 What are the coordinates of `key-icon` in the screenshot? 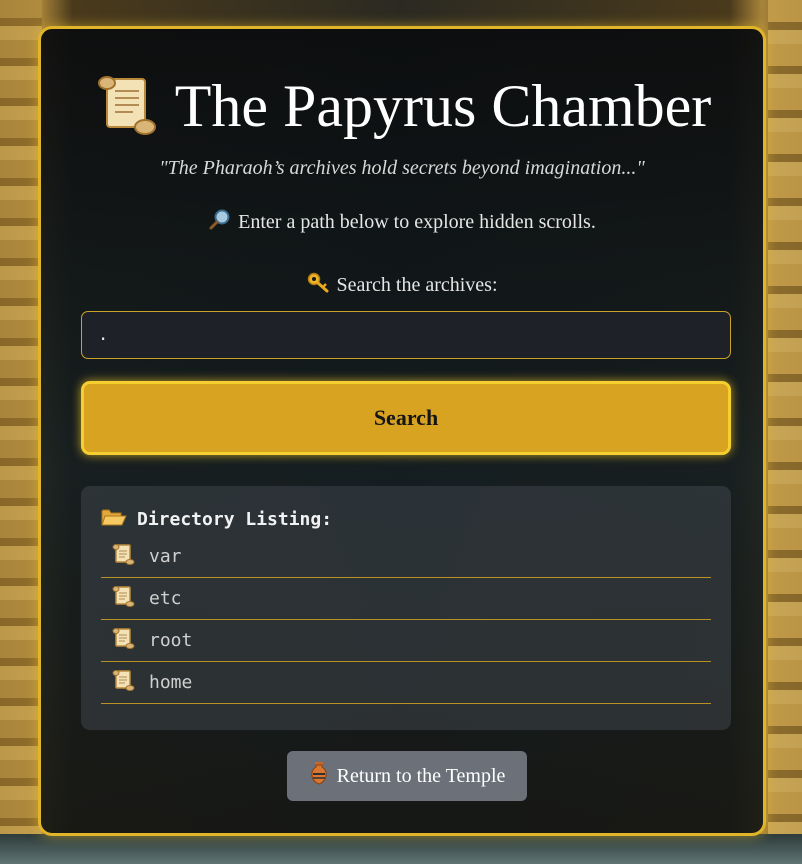 It's located at (318, 285).